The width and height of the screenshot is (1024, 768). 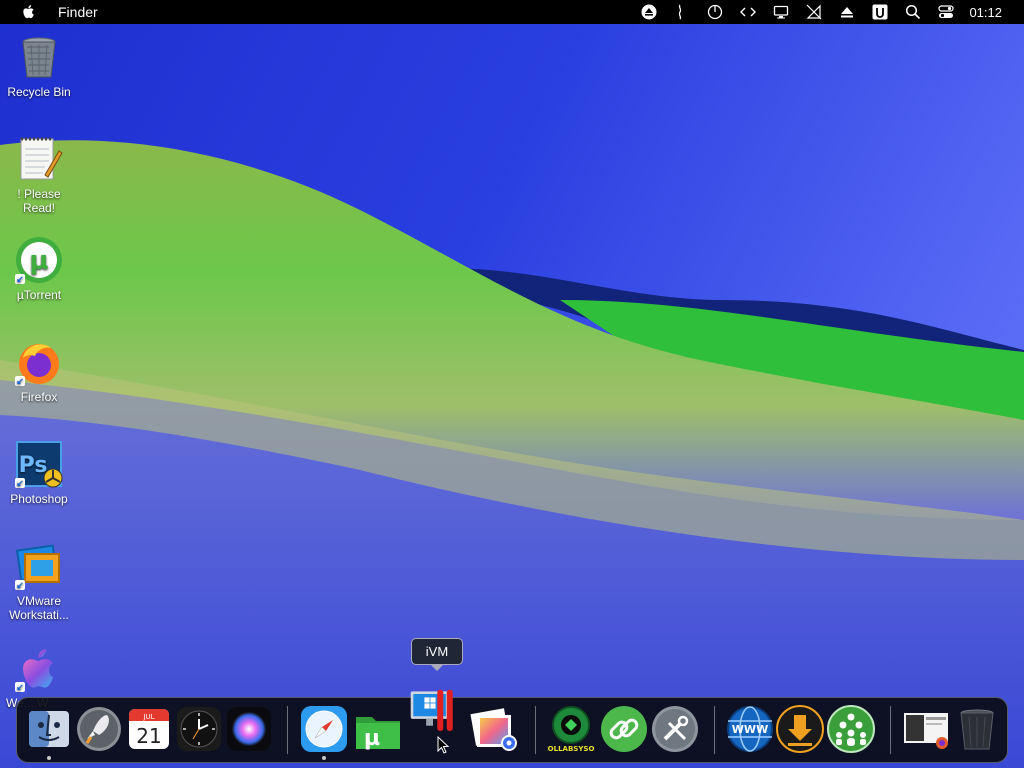 I want to click on desktop-icon-photoshop: Ps ↙ Photoshop, so click(x=39, y=473).